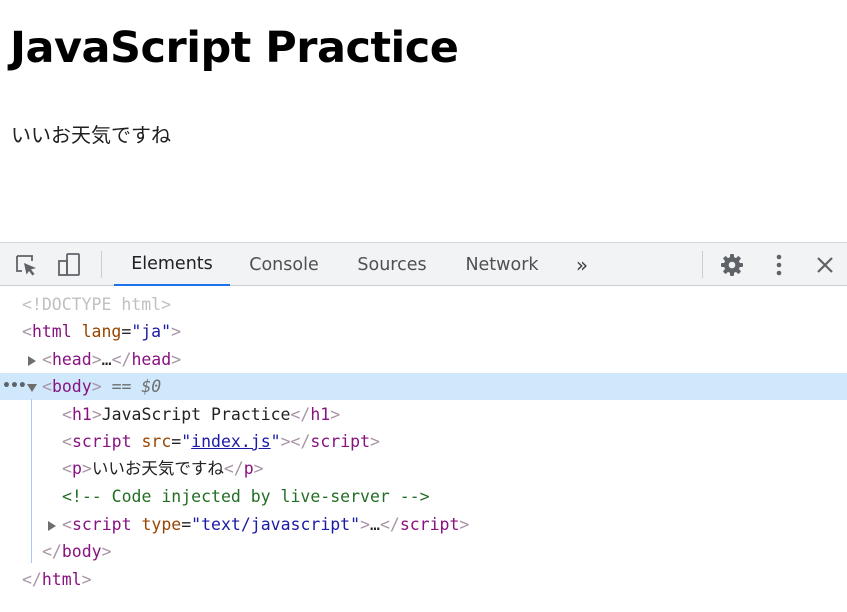 Image resolution: width=847 pixels, height=612 pixels. I want to click on devtools-toolbar: Elements Console Sources Network », so click(423, 264).